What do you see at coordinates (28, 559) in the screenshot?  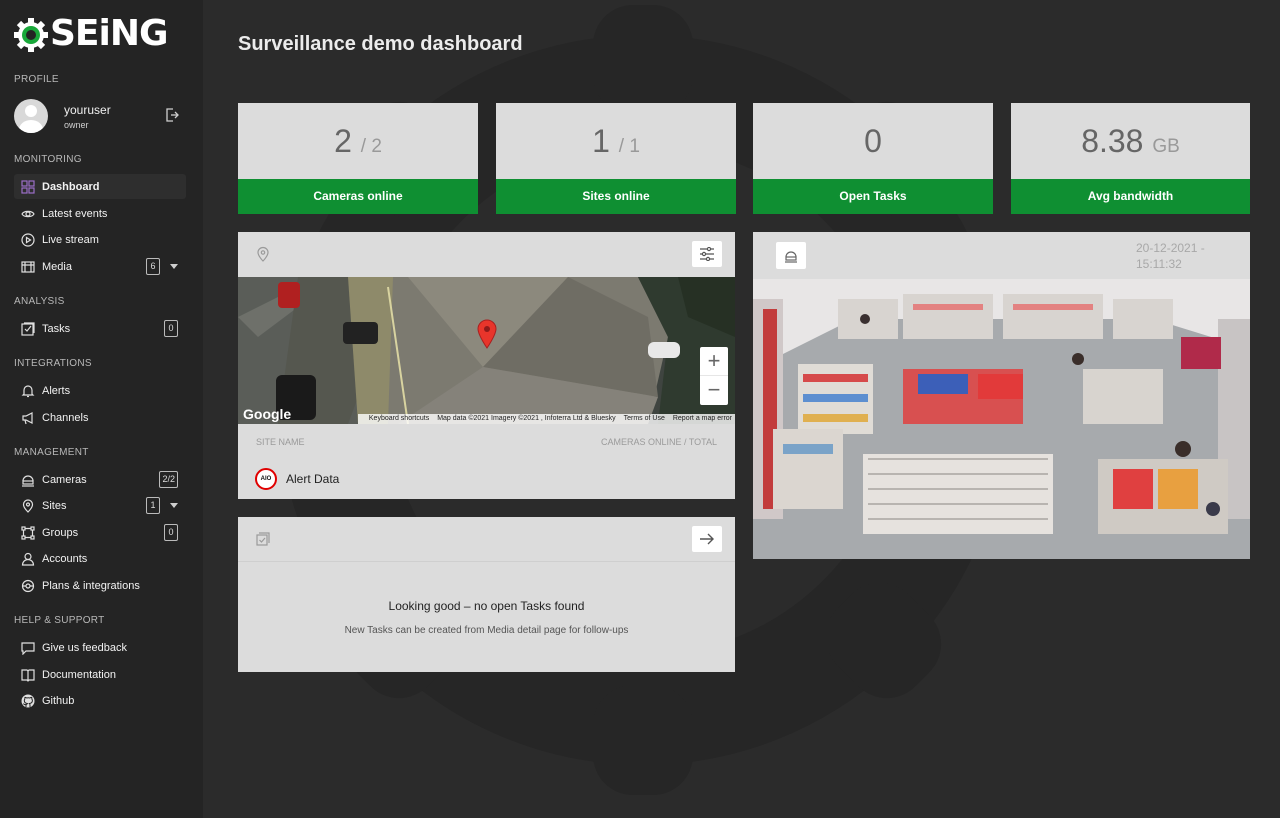 I see `user-icon` at bounding box center [28, 559].